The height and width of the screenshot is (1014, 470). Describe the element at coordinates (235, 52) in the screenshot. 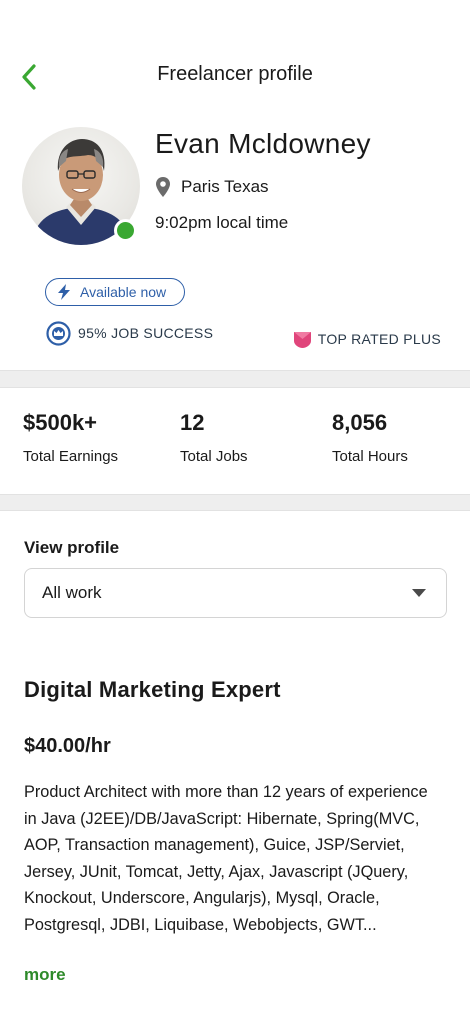

I see `app-header: Freelancer profile` at that location.